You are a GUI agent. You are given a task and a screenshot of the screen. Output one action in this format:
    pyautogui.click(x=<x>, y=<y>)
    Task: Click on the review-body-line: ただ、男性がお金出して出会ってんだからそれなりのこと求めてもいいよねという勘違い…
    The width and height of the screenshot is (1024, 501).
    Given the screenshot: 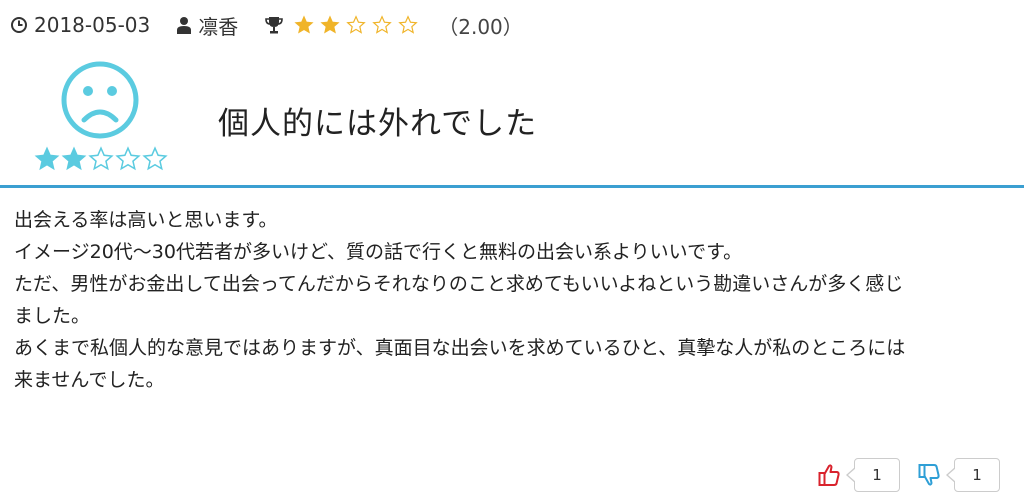 What is the action you would take?
    pyautogui.click(x=459, y=284)
    